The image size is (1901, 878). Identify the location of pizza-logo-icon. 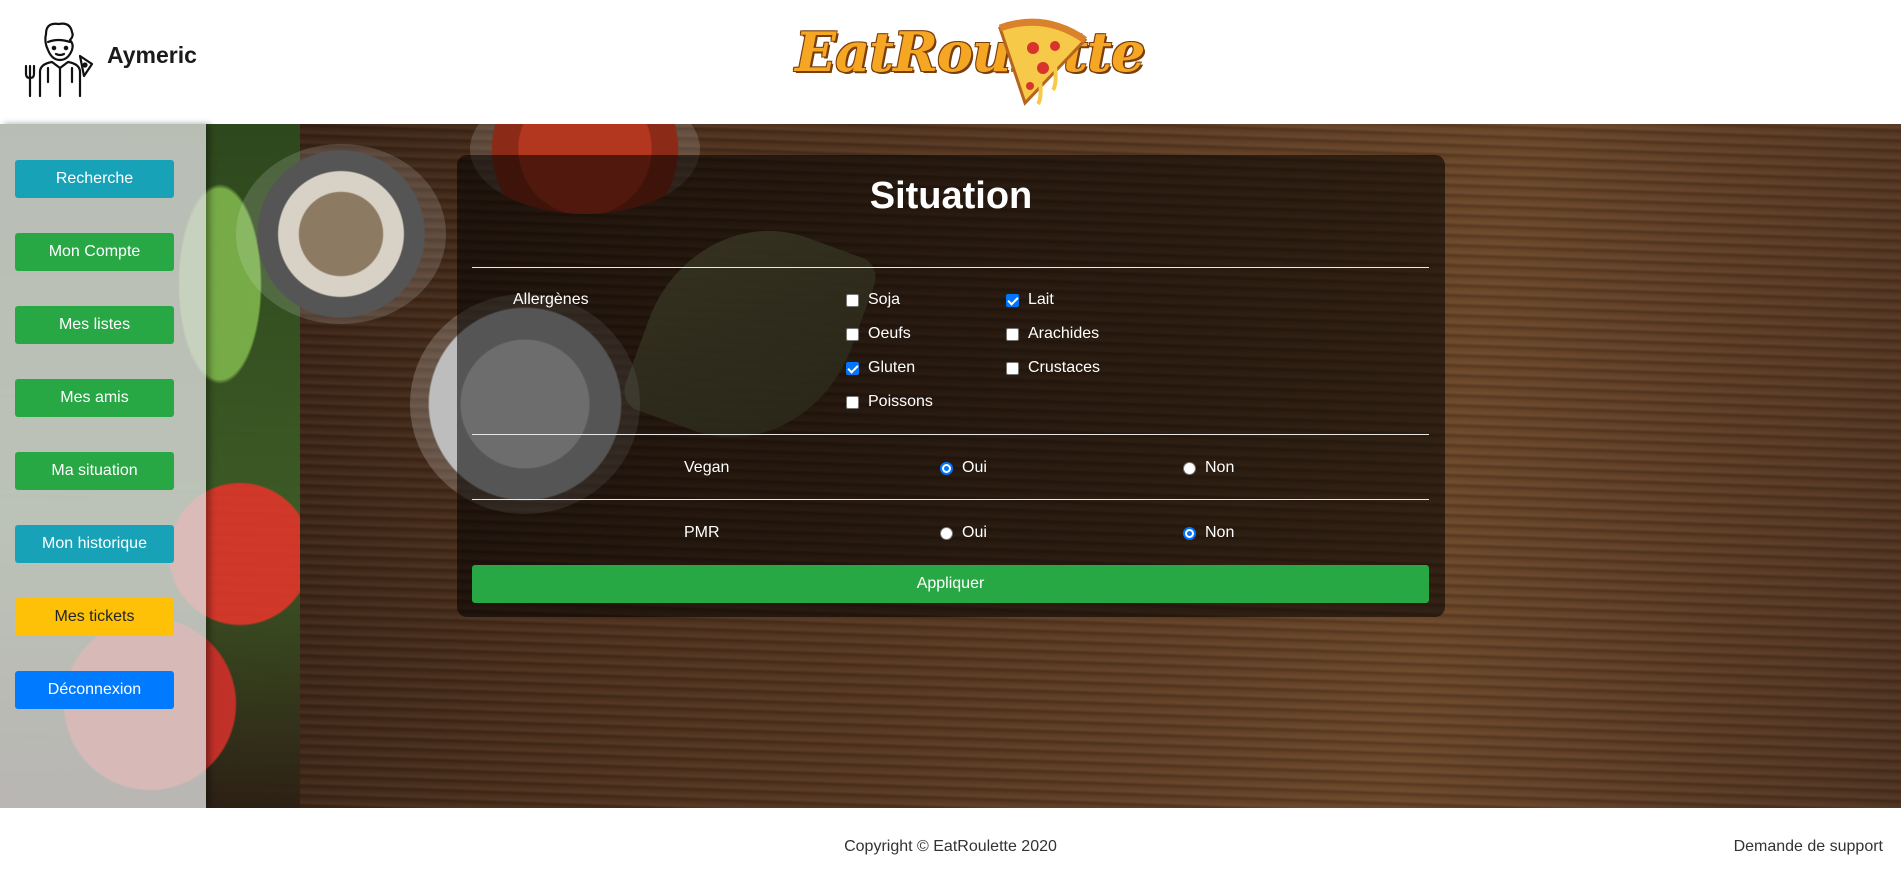
(1043, 62).